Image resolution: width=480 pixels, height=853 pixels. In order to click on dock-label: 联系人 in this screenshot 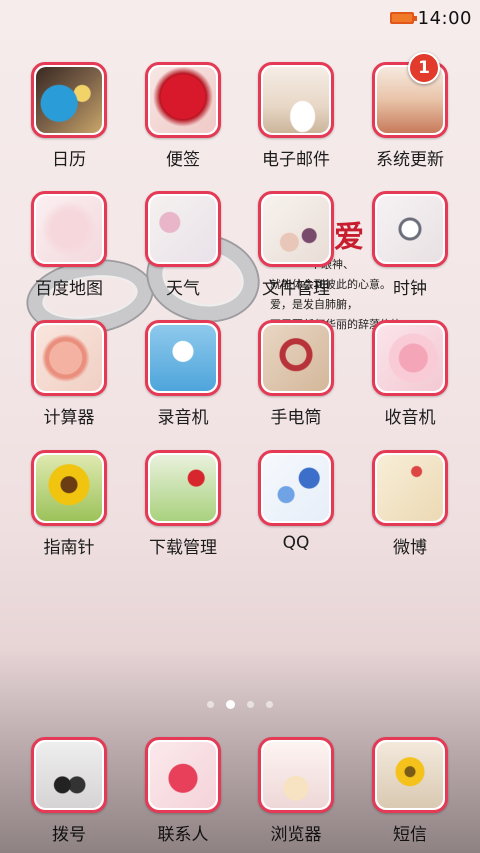, I will do `click(183, 835)`.